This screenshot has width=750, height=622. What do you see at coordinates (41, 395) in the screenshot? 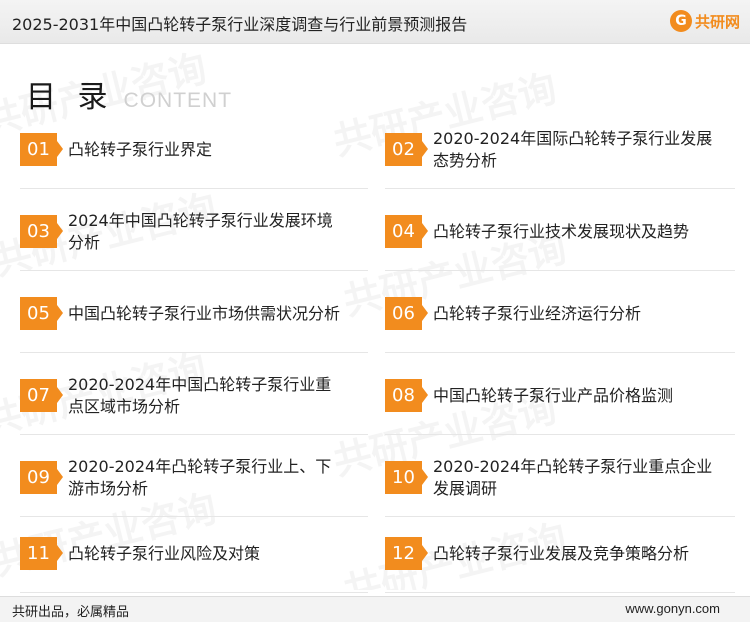
I see `toc-number: 07` at bounding box center [41, 395].